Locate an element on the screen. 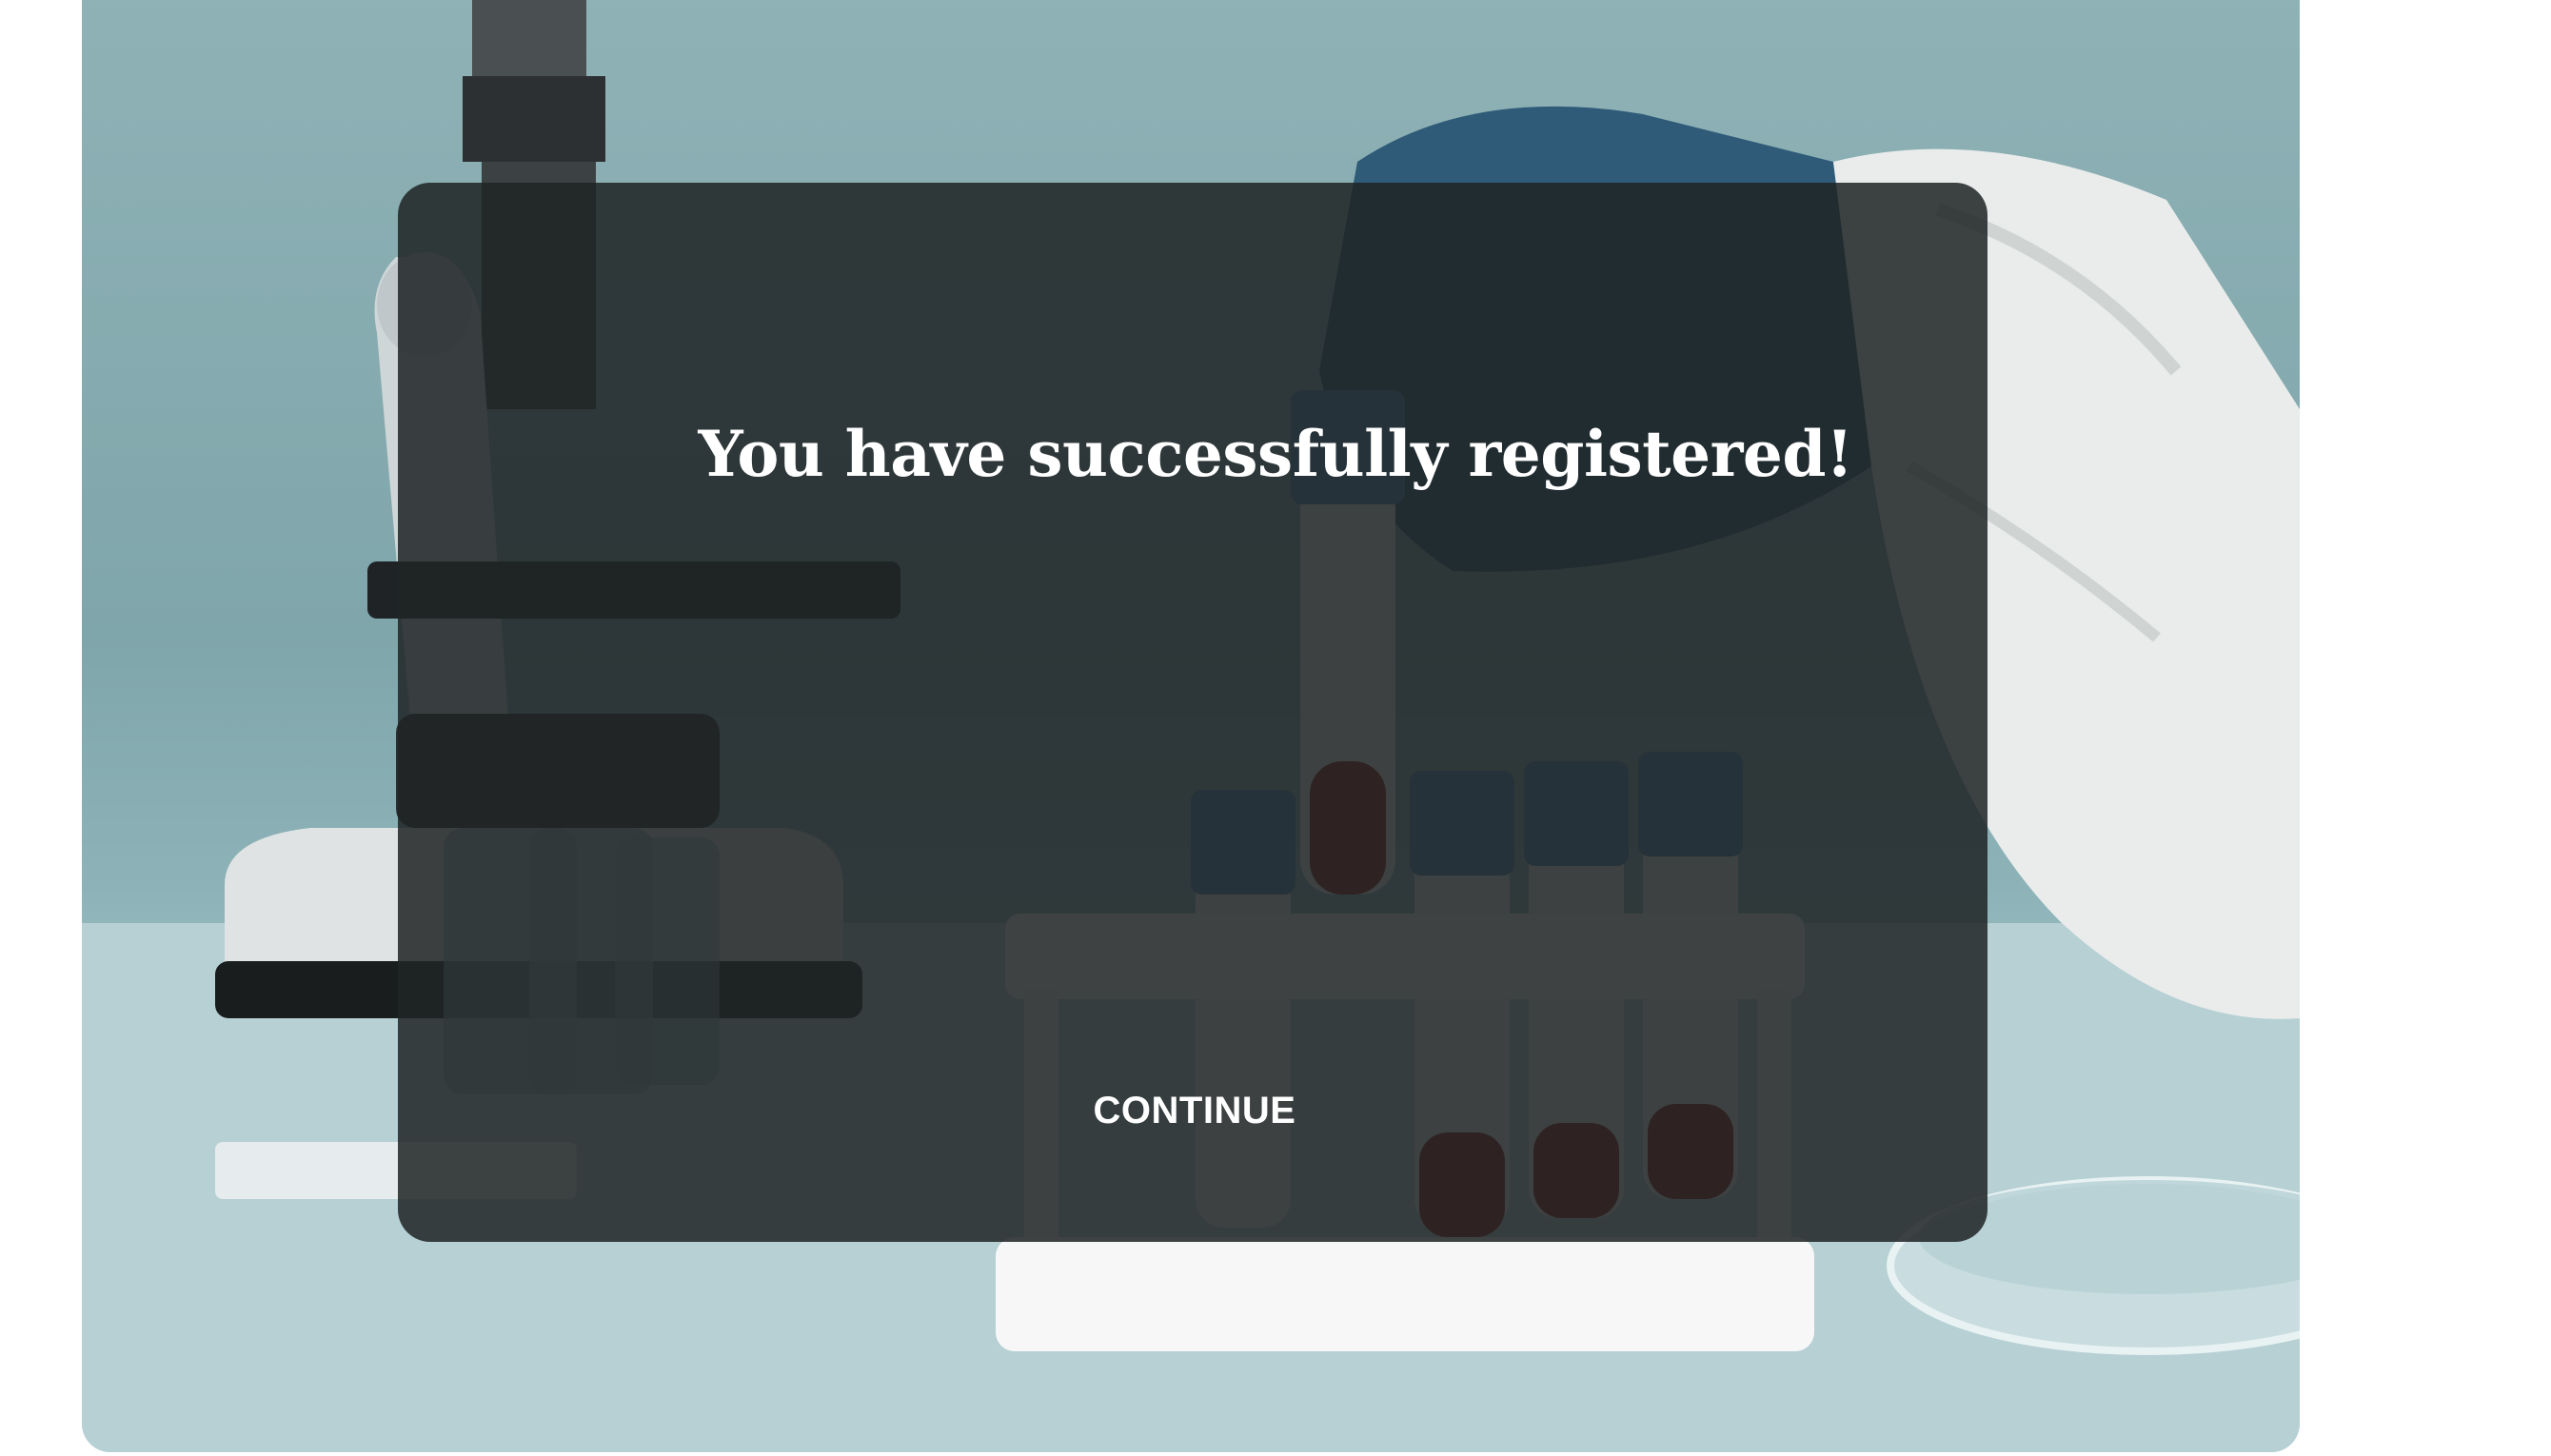  dialog-title: You have successfully registered! is located at coordinates (1275, 454).